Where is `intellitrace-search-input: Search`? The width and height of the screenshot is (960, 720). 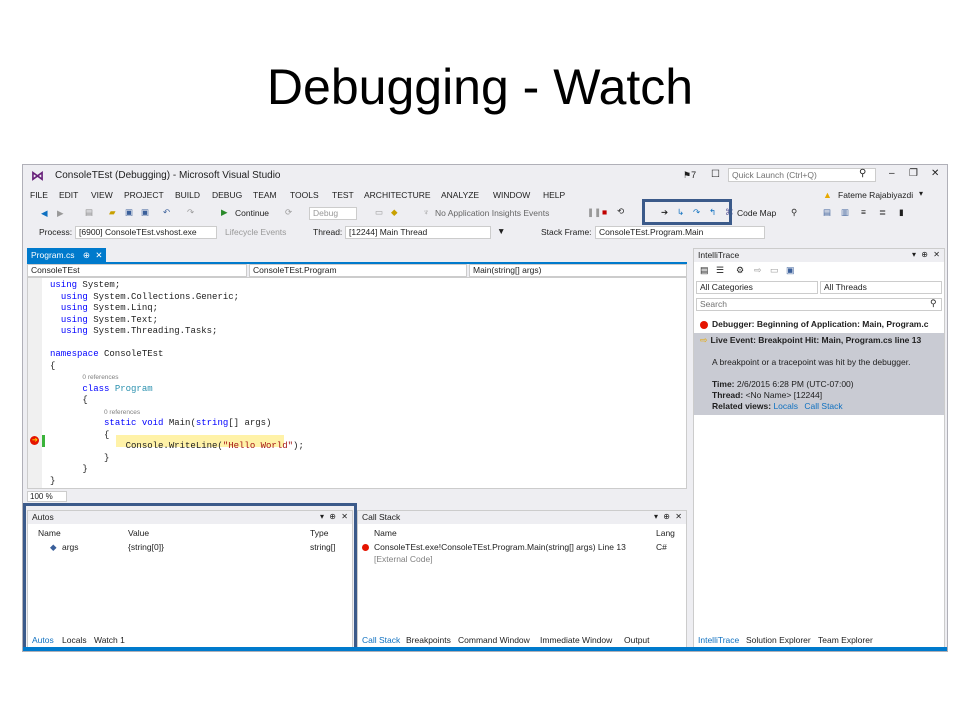 intellitrace-search-input: Search is located at coordinates (819, 304).